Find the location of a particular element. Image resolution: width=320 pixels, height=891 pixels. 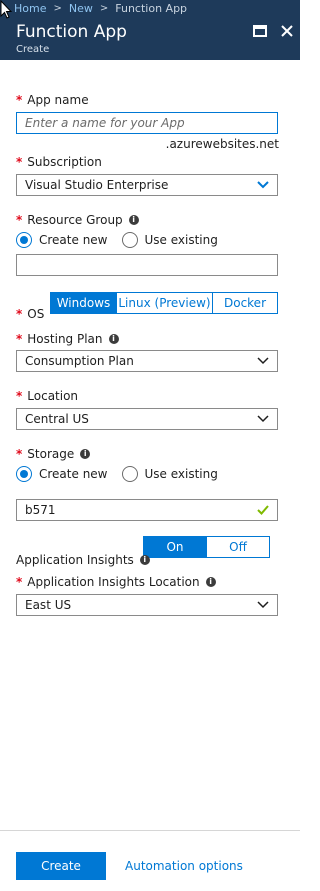

resource-group-label: * Resource Group i is located at coordinates (77, 220).